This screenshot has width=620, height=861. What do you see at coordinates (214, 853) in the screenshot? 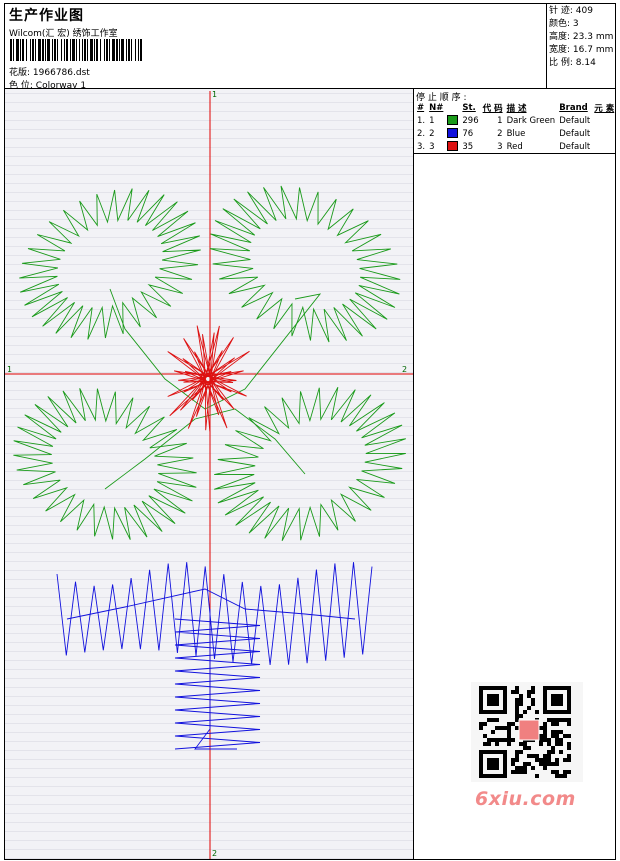
I see `axis-bottom-label: 2` at bounding box center [214, 853].